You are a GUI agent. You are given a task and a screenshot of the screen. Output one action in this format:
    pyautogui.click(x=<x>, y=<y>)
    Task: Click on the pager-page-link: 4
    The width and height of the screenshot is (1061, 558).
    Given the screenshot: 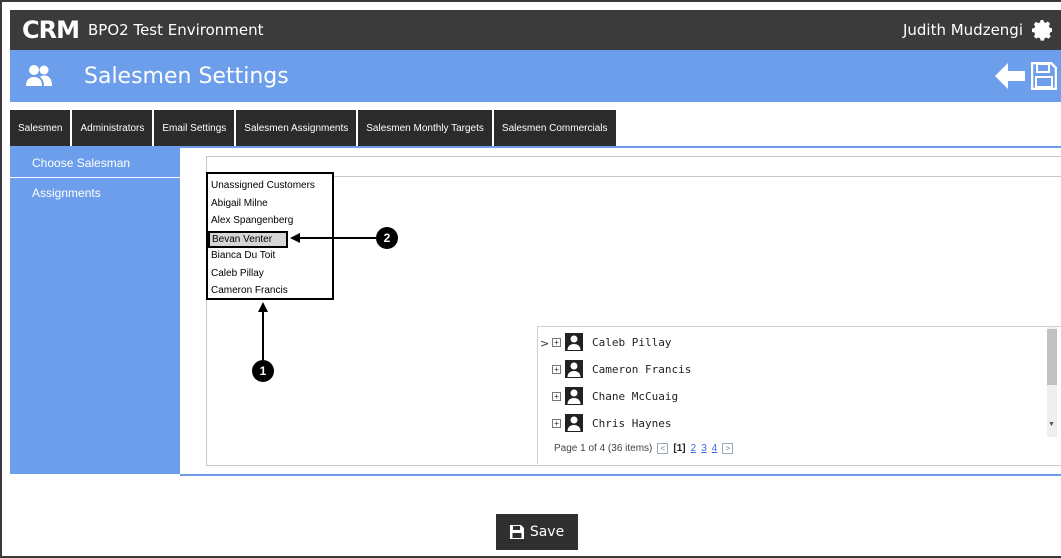 What is the action you would take?
    pyautogui.click(x=715, y=448)
    